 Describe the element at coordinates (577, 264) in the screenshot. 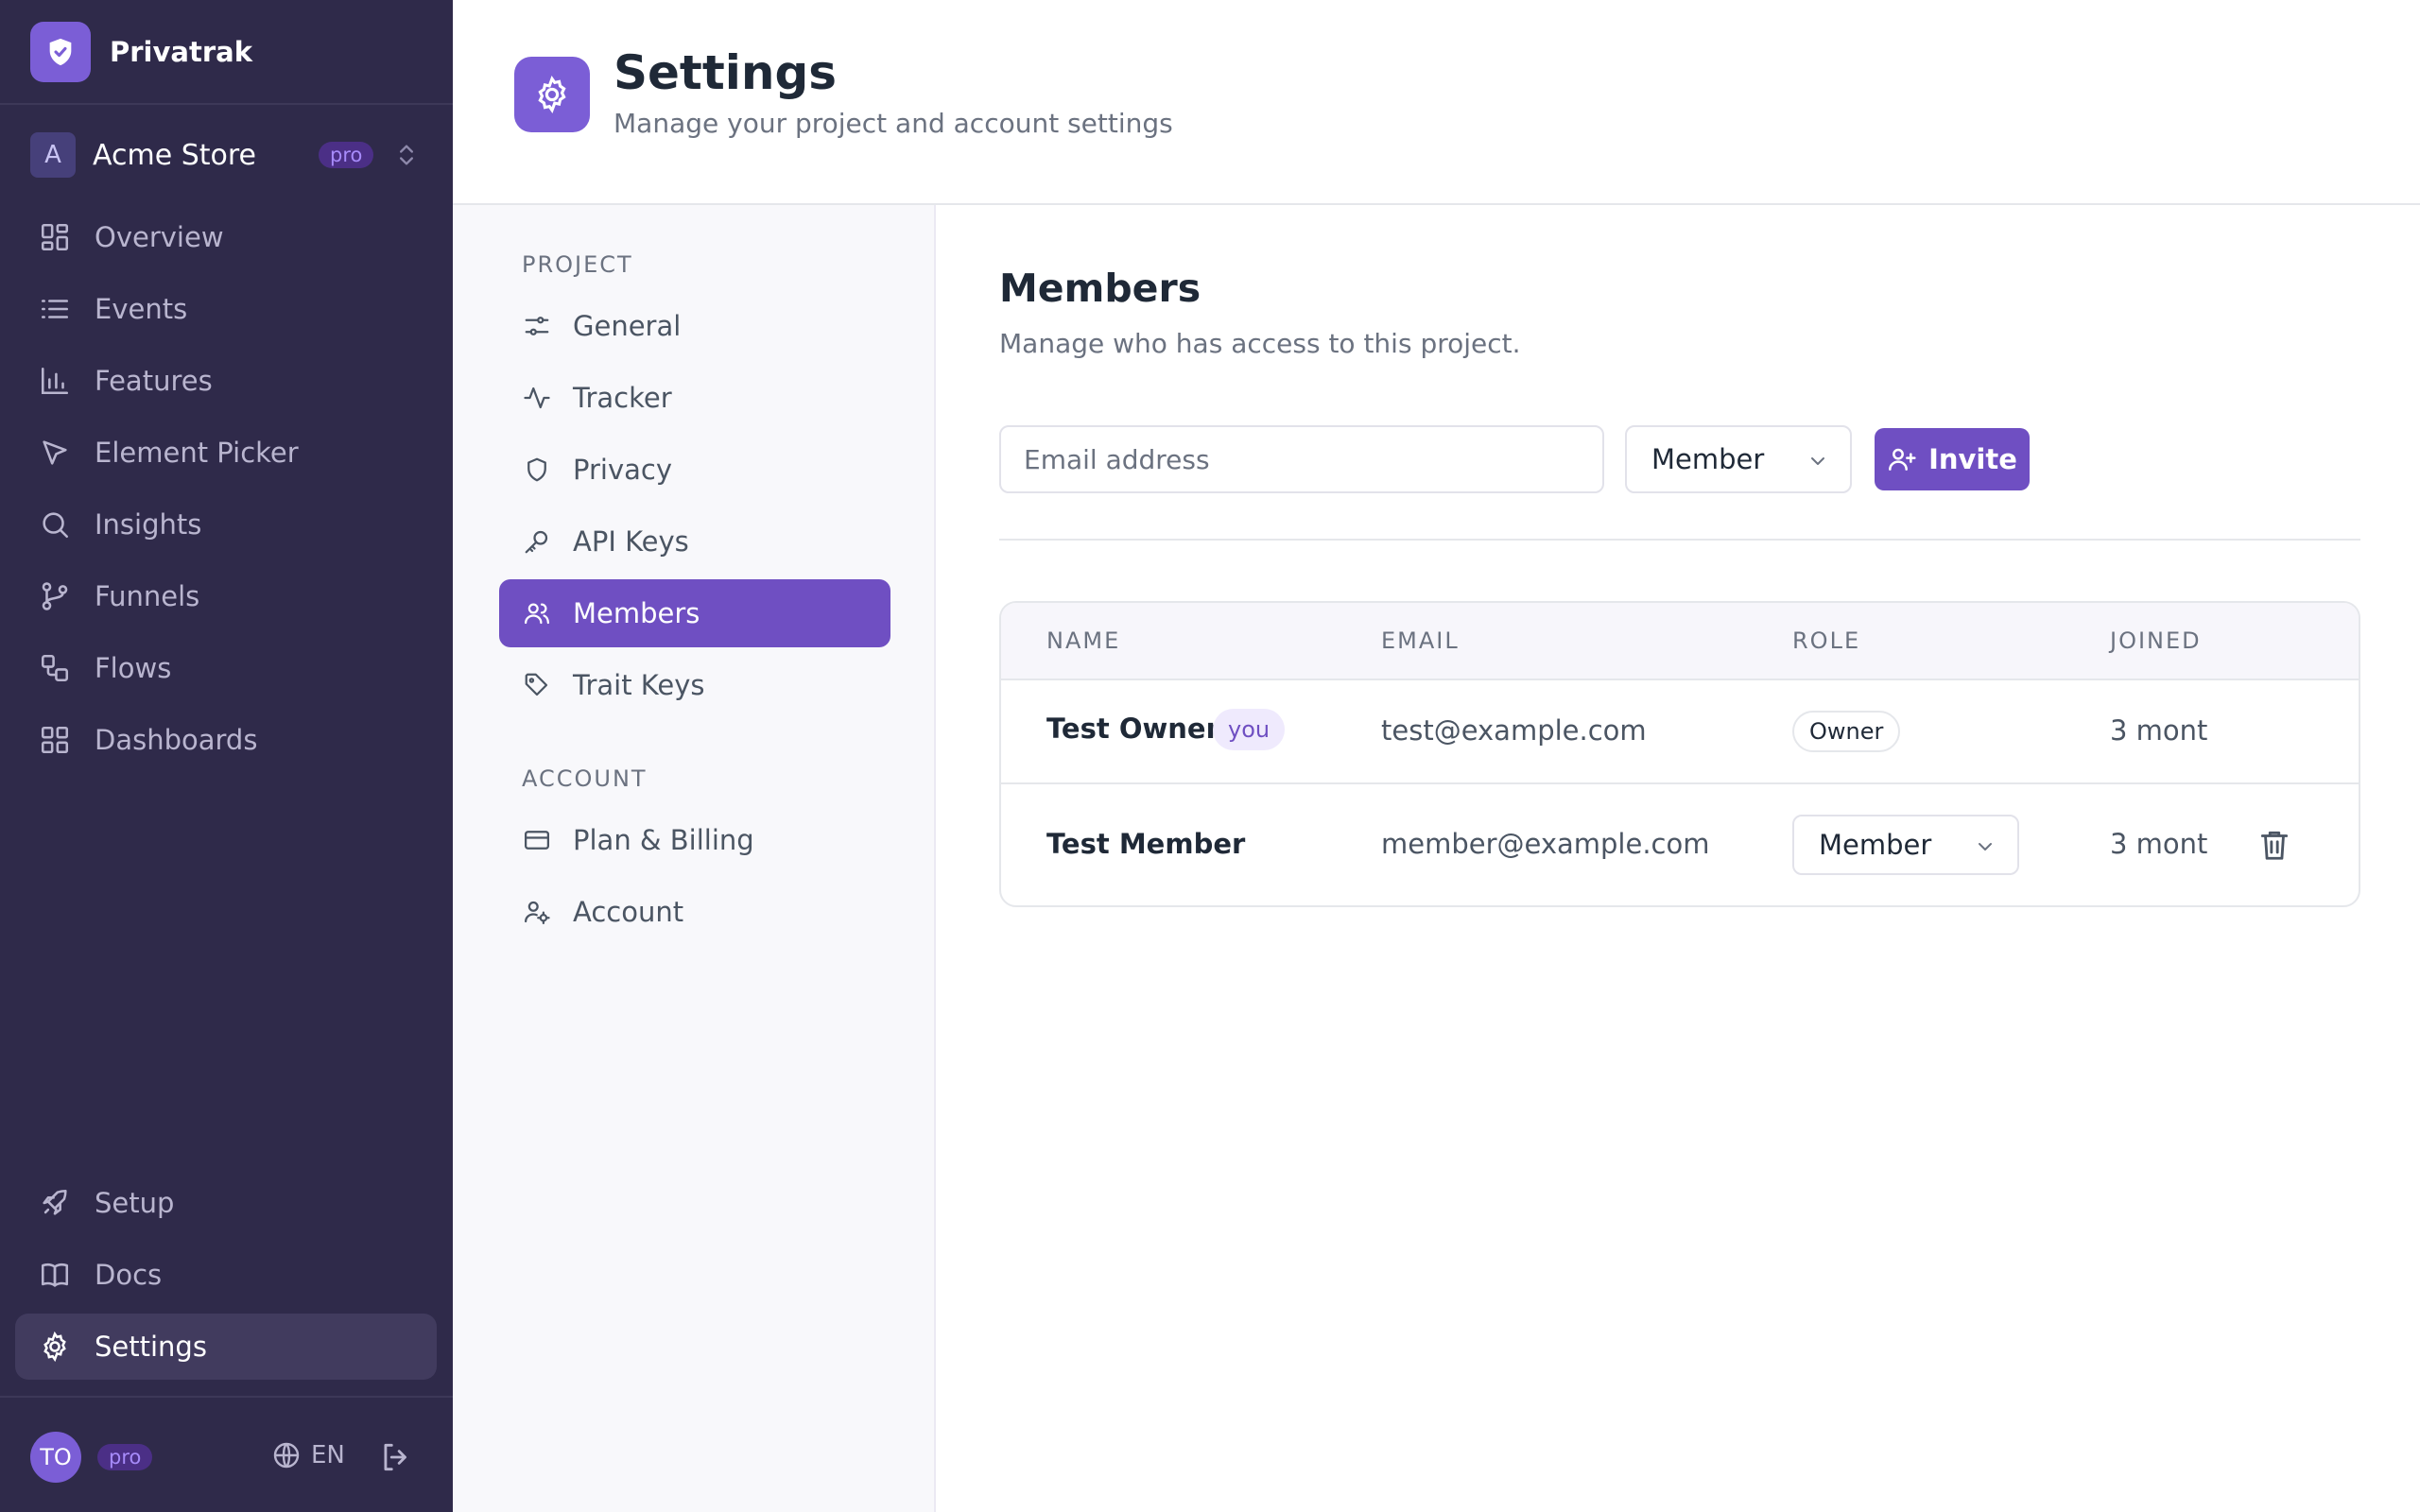

I see `project-section-heading: PROJECT` at that location.